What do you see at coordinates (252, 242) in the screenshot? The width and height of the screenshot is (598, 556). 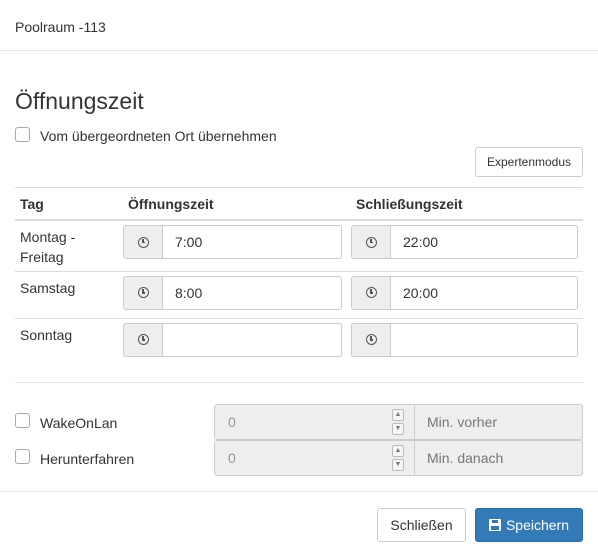 I see `open-time-input: 7:00` at bounding box center [252, 242].